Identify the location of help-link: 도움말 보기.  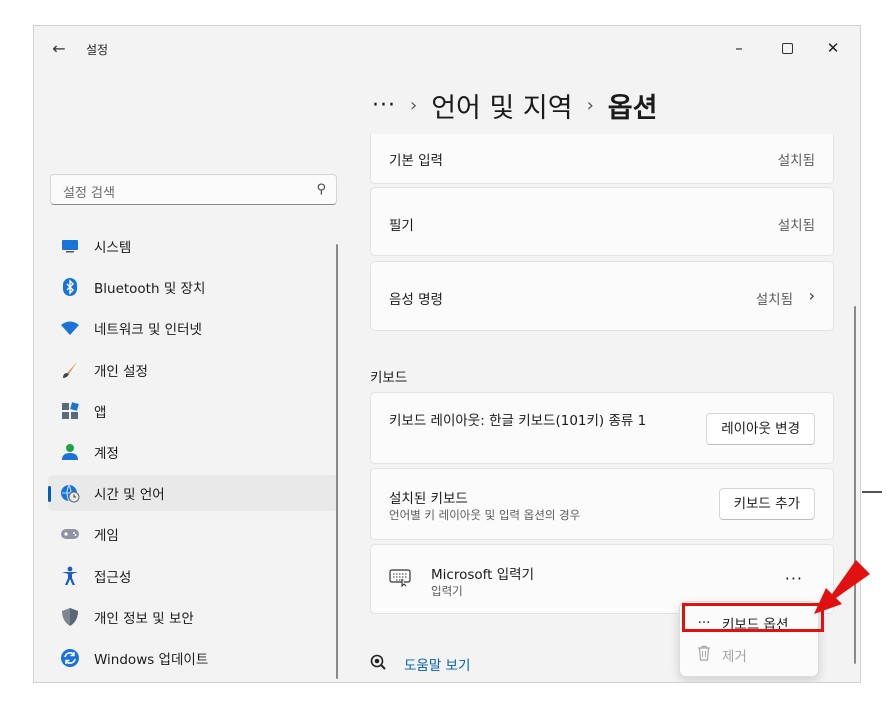
(420, 664).